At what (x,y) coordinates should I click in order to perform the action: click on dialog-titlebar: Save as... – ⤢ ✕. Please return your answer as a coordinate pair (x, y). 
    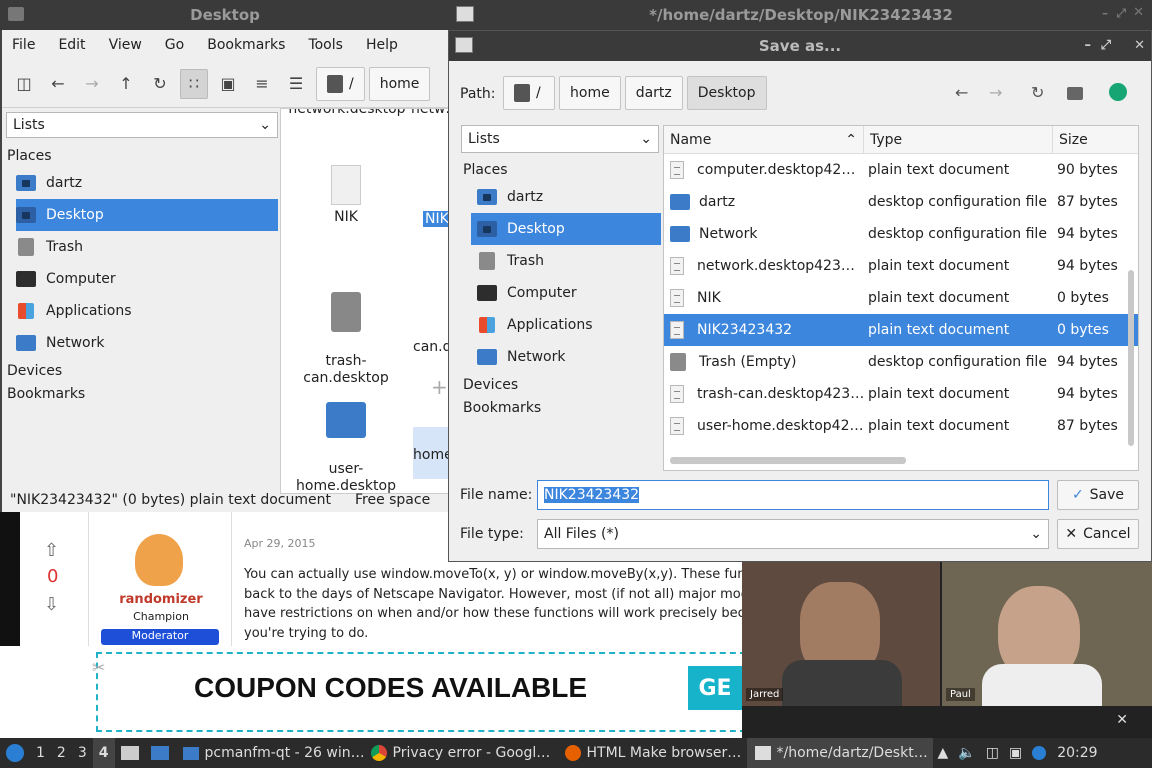
    Looking at the image, I should click on (800, 46).